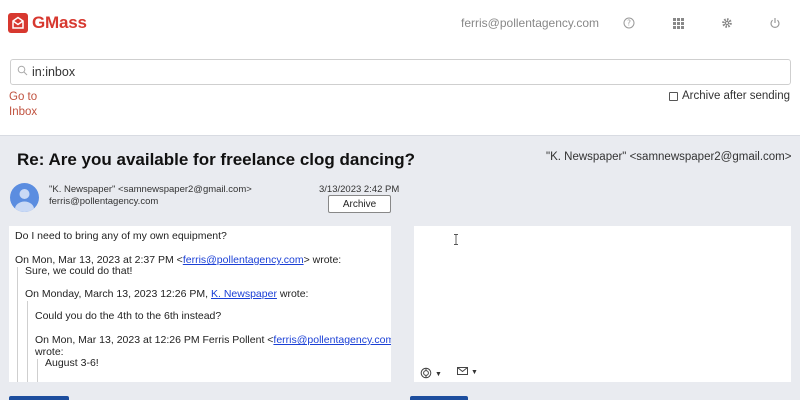 The image size is (800, 400). I want to click on avatar, so click(24, 197).